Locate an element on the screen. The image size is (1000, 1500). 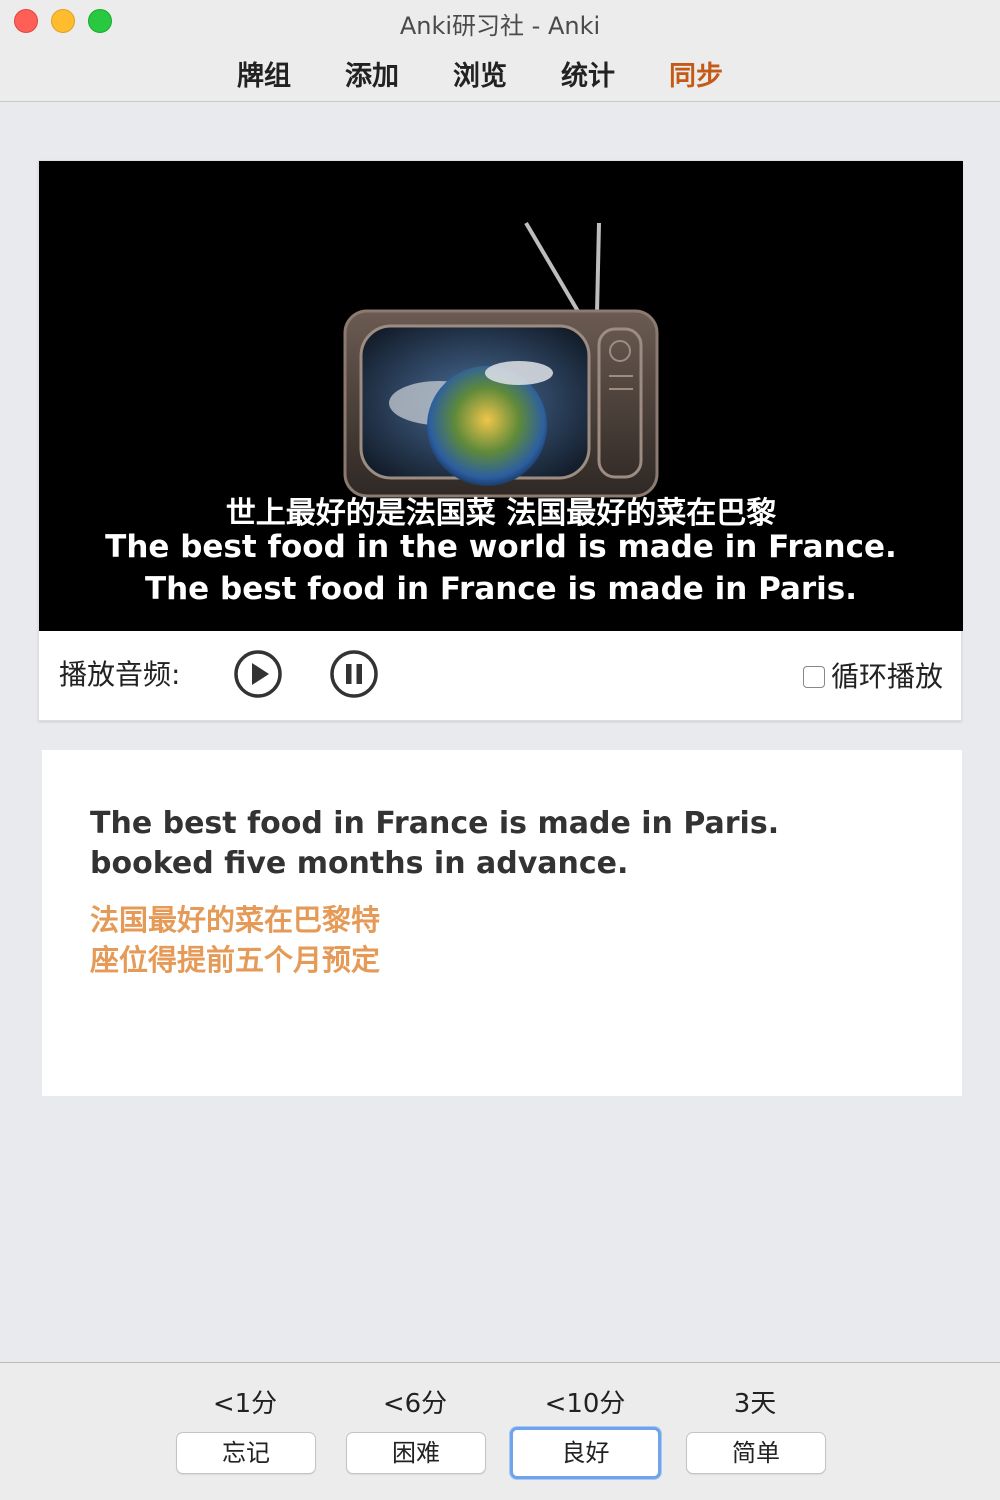
pause-circle-icon is located at coordinates (354, 674).